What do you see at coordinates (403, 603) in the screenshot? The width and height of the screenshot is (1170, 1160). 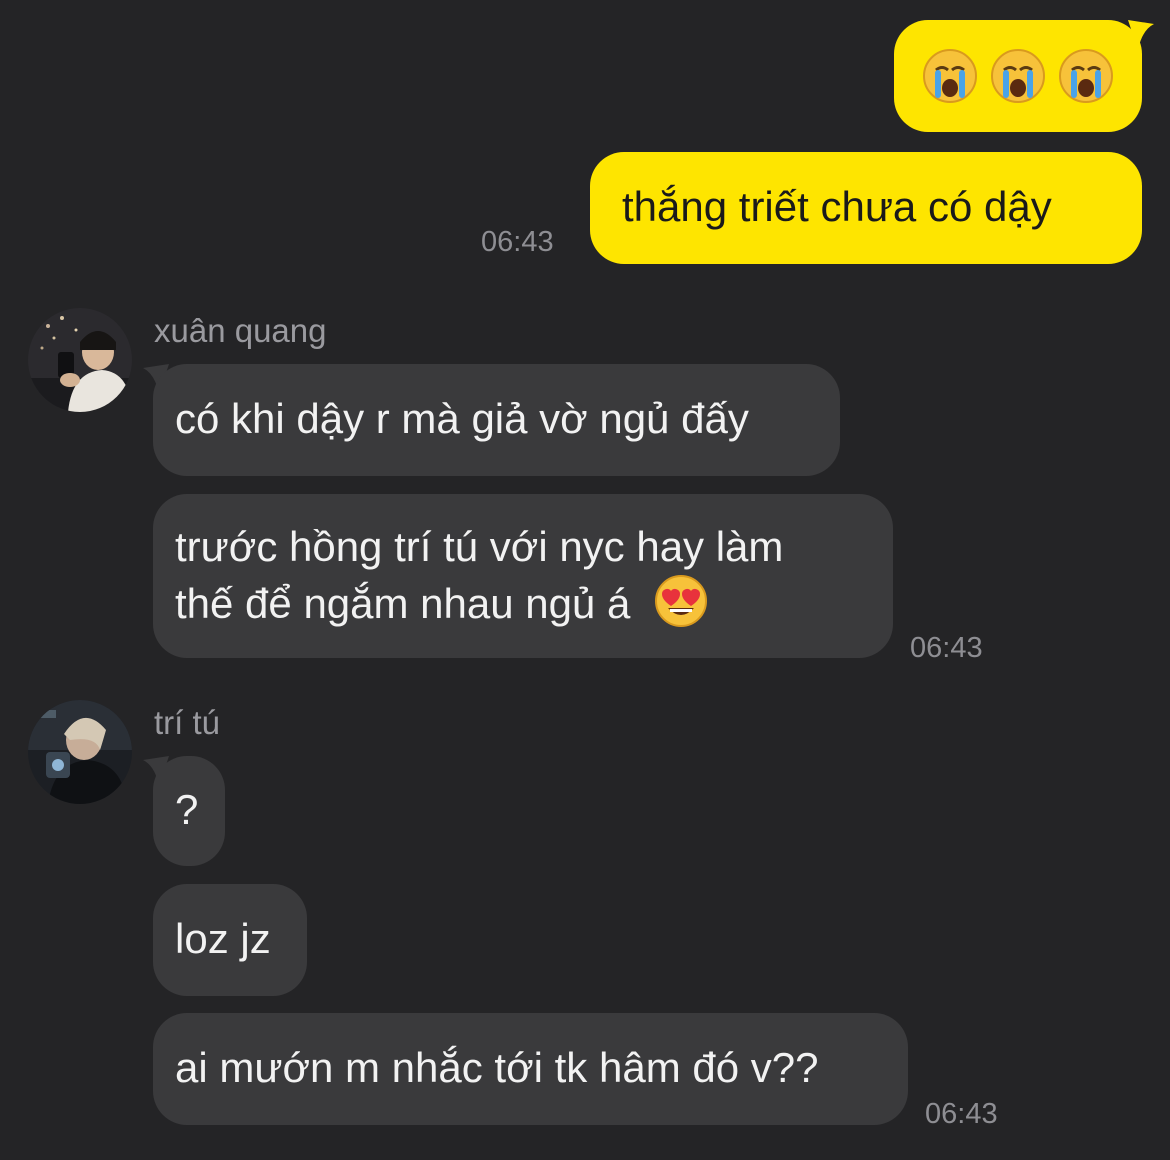 I see `message-text: thế để ngắm nhau ngủ á` at bounding box center [403, 603].